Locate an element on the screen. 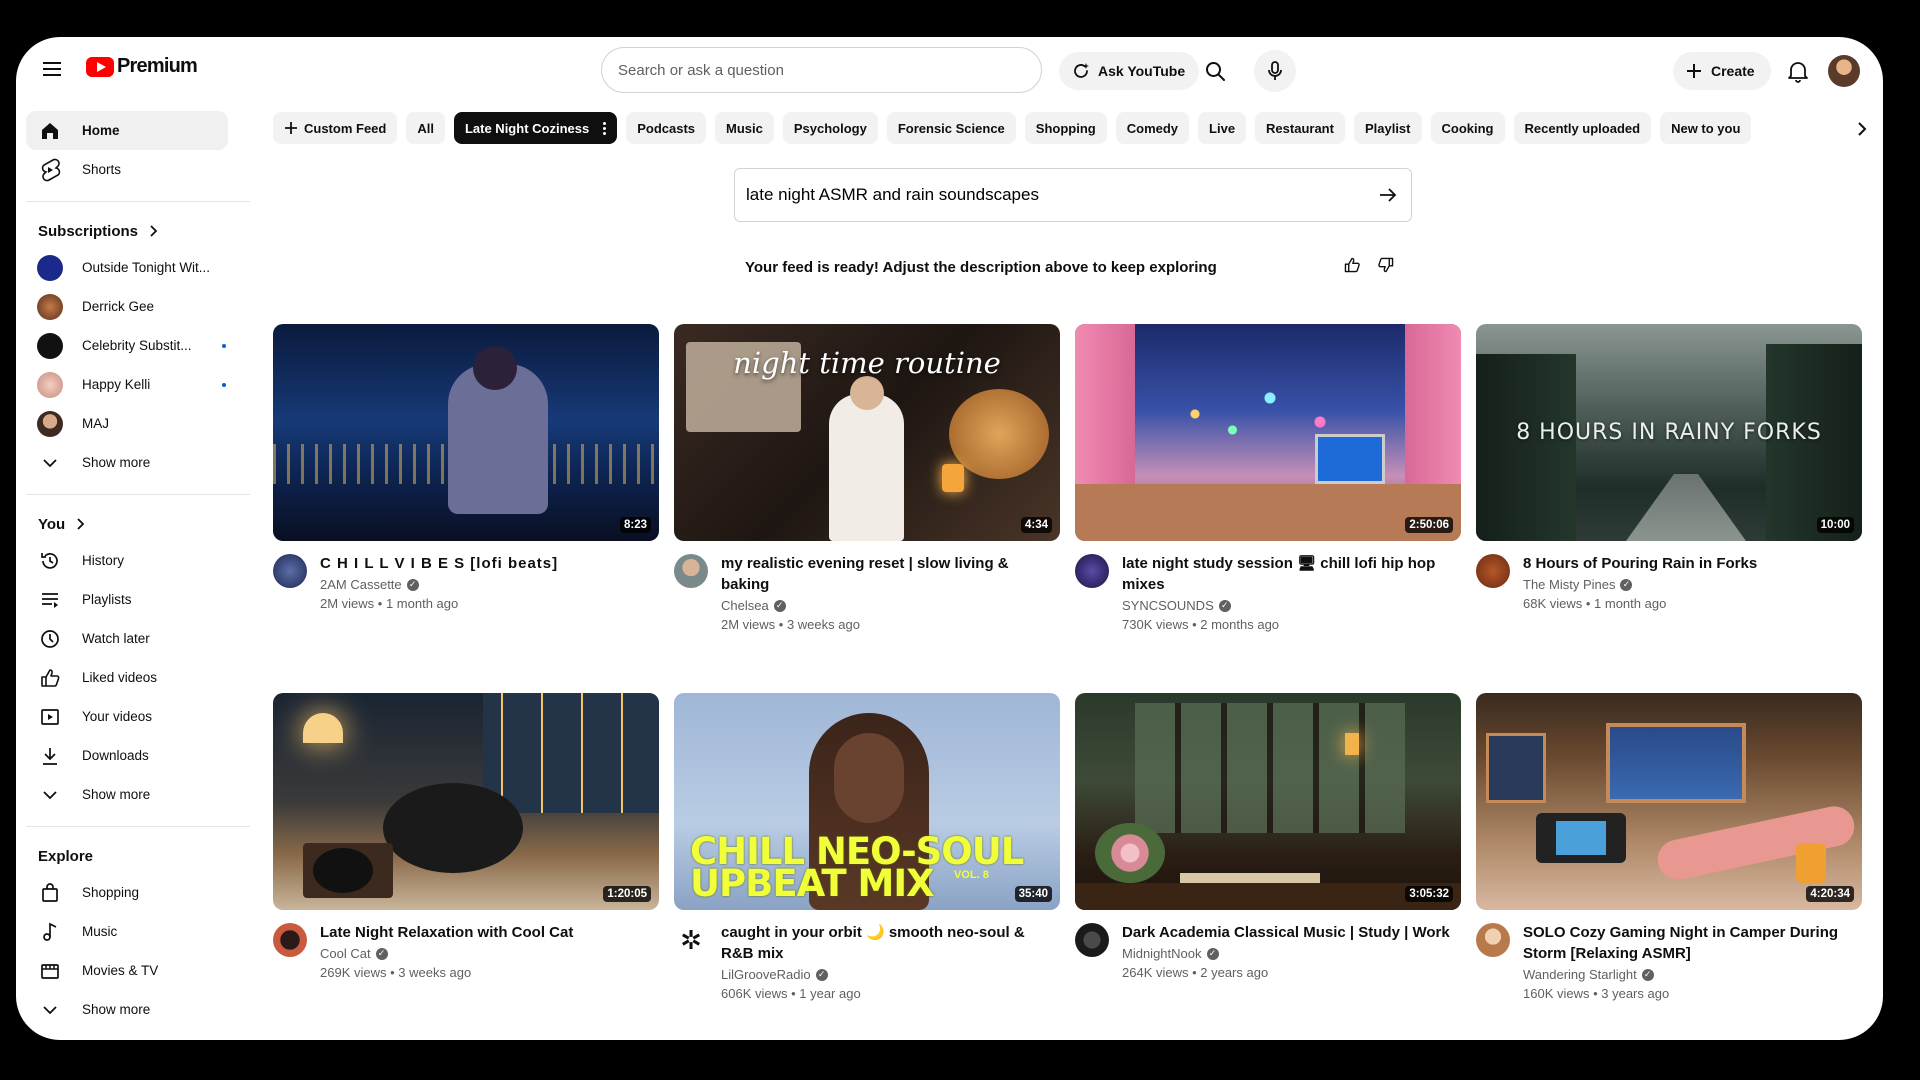 The image size is (1920, 1080). sidebar-item-shopping: Shopping is located at coordinates (138, 892).